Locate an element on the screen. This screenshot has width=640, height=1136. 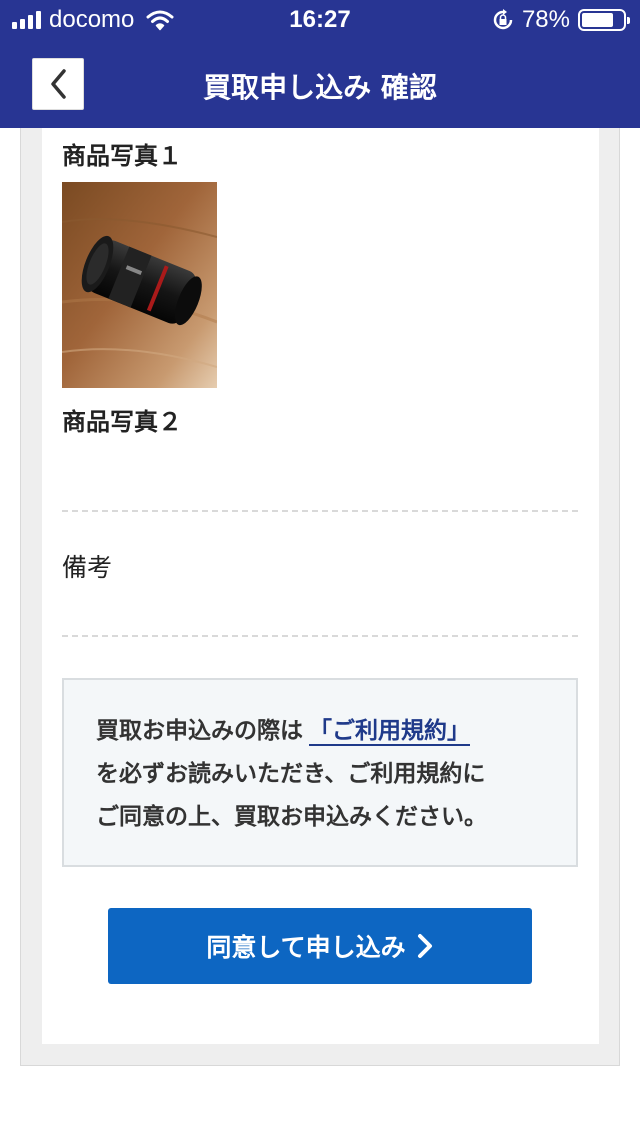
chevron-right-icon is located at coordinates (424, 946).